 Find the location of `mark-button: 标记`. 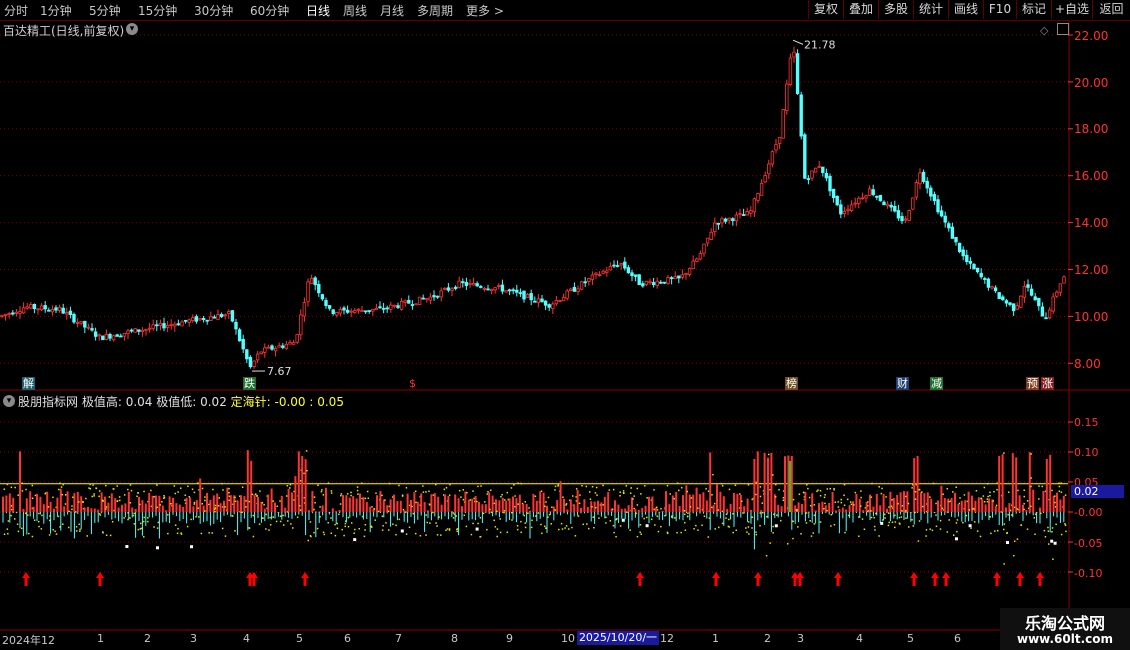

mark-button: 标记 is located at coordinates (1033, 9).